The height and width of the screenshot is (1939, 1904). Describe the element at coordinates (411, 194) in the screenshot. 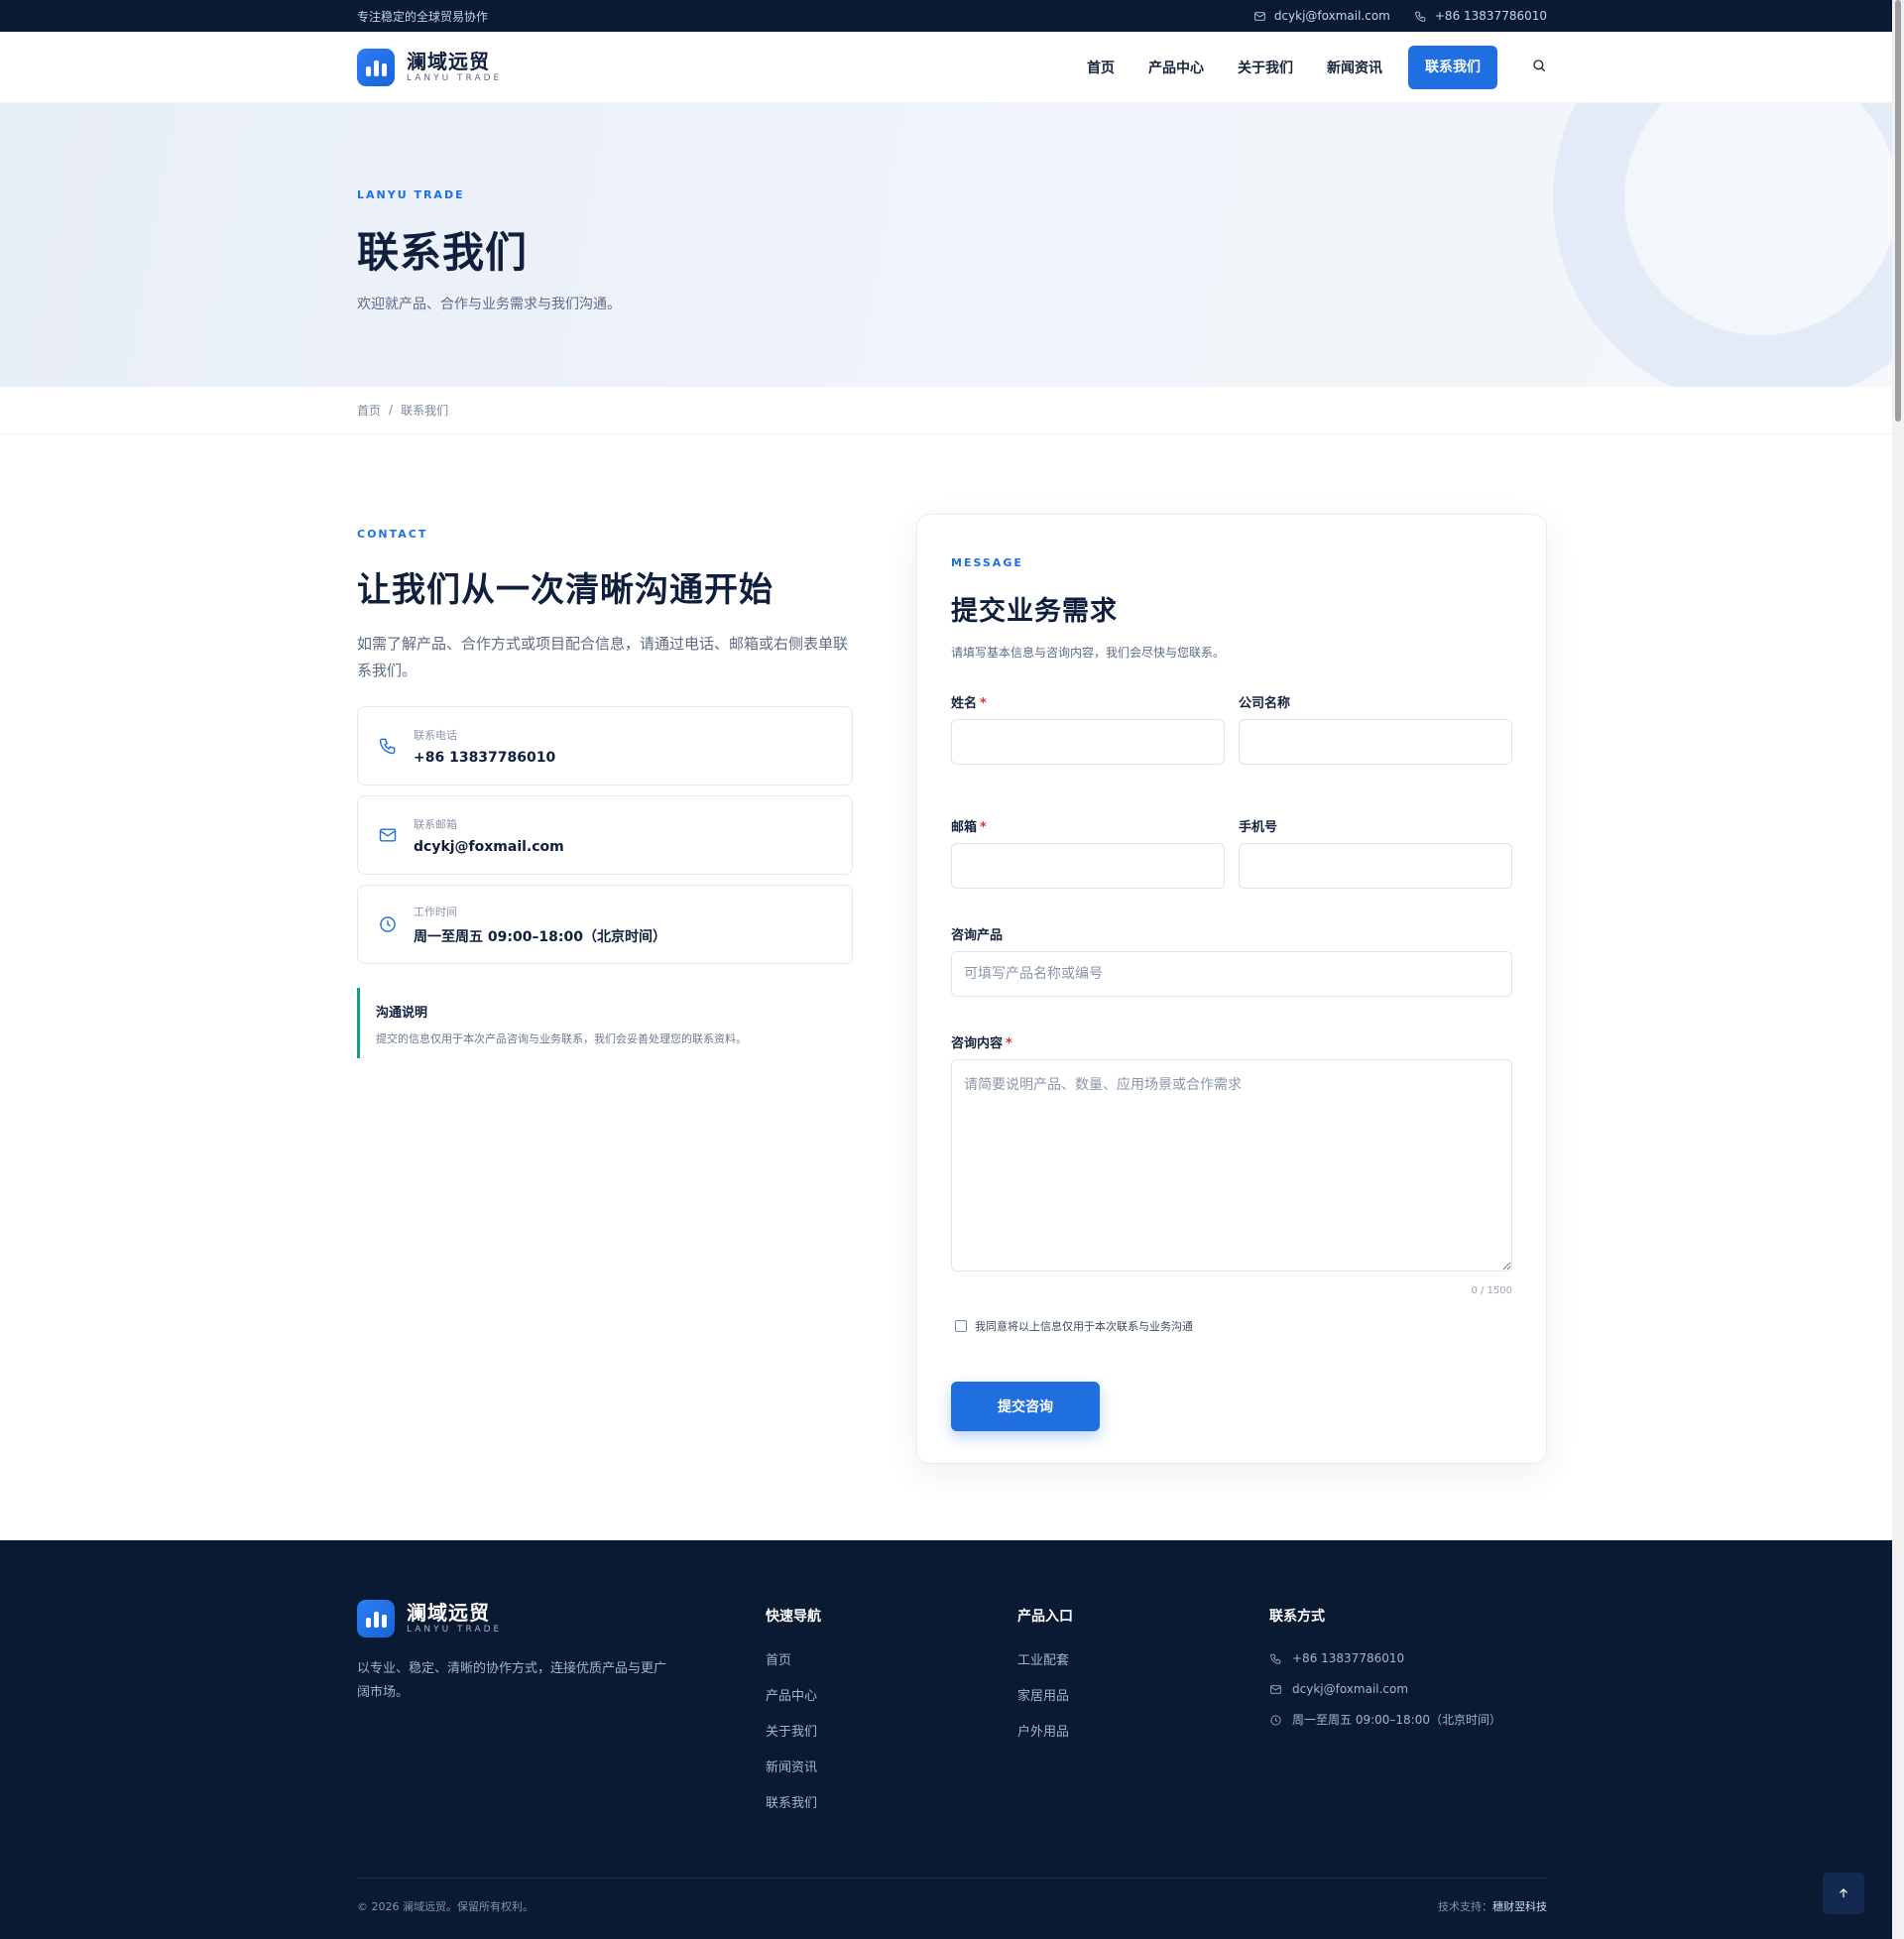

I see `hero-eyebrow: LANYU TRADE` at that location.